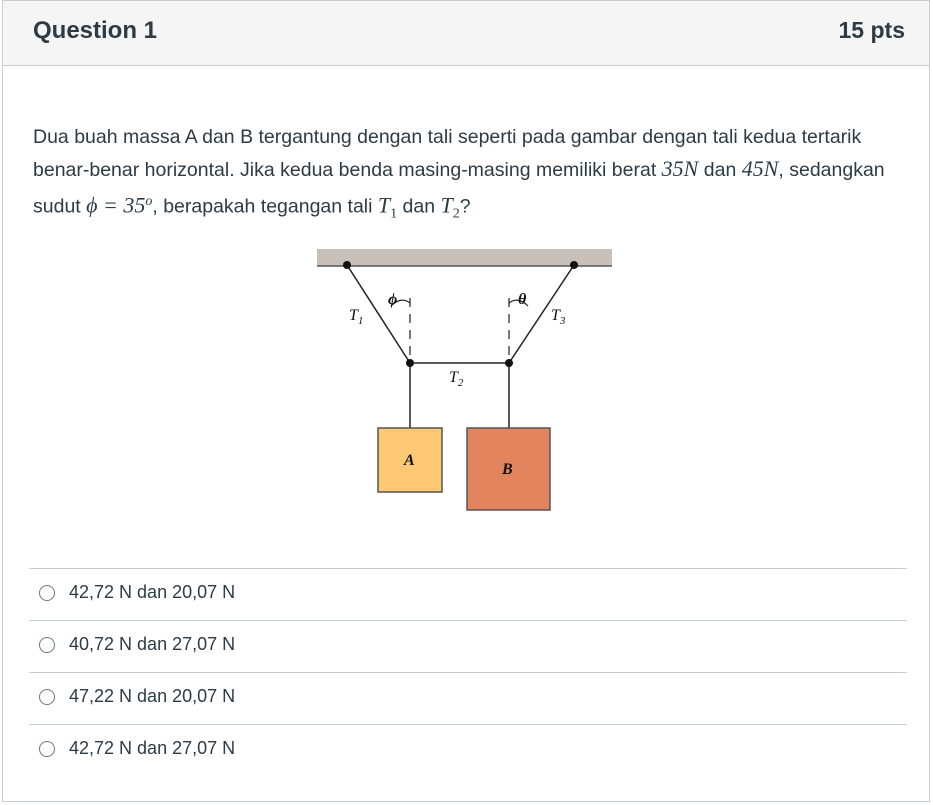  Describe the element at coordinates (361, 321) in the screenshot. I see `label-t1-sub: 1` at that location.